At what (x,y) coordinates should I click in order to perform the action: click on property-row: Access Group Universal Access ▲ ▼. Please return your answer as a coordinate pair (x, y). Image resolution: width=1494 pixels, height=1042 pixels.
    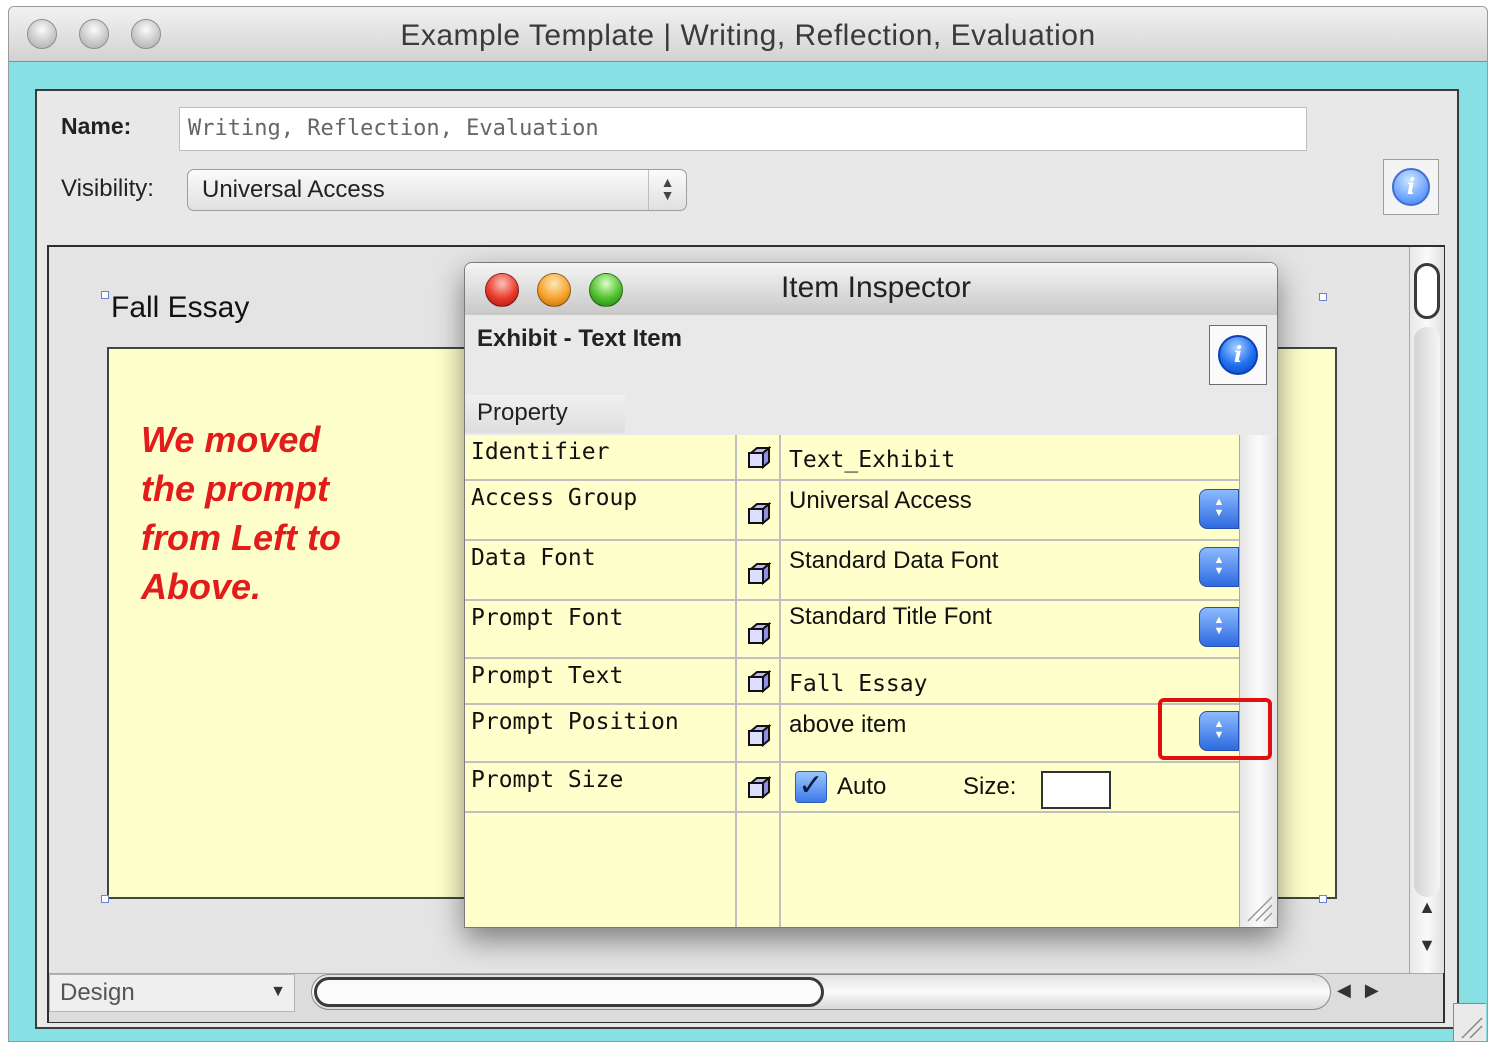
    Looking at the image, I should click on (852, 511).